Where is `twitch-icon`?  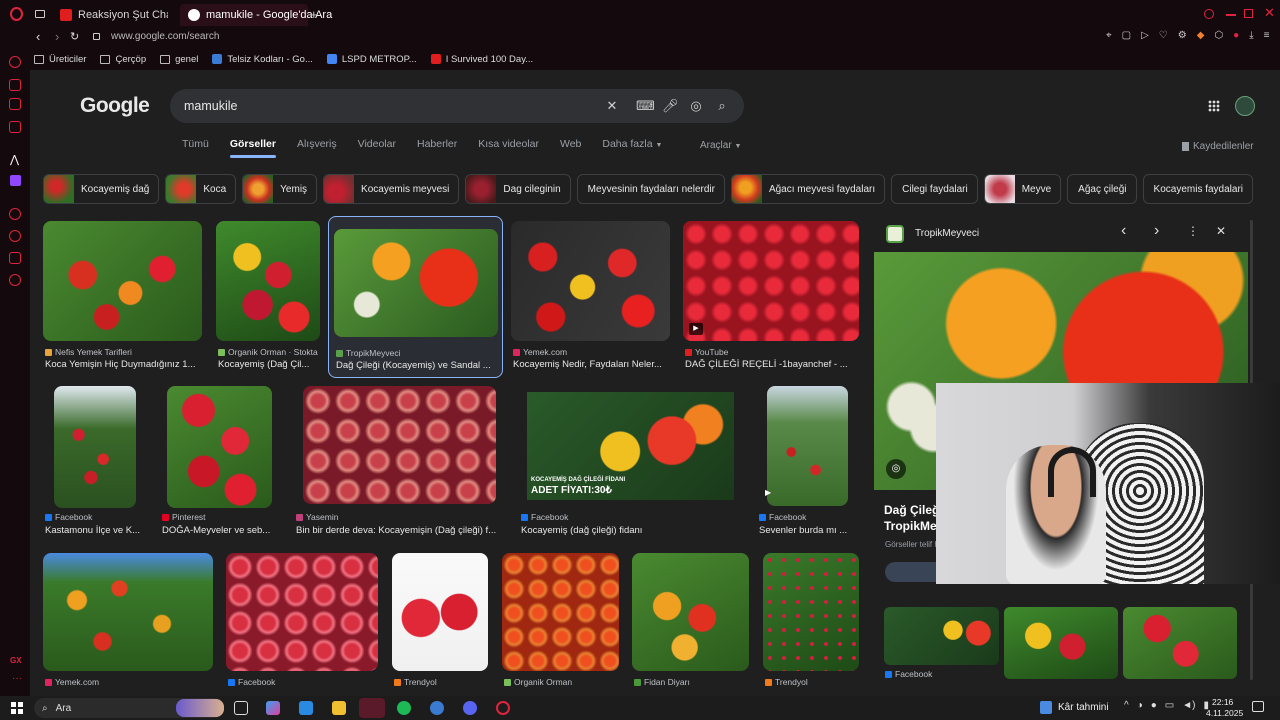 twitch-icon is located at coordinates (15, 180).